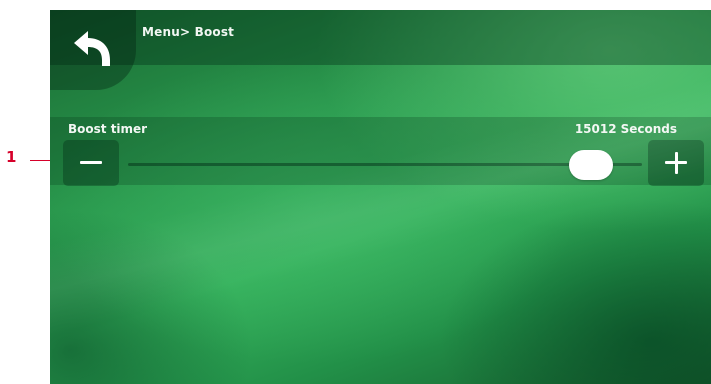  Describe the element at coordinates (590, 165) in the screenshot. I see `boost-timer-slider-handle` at that location.